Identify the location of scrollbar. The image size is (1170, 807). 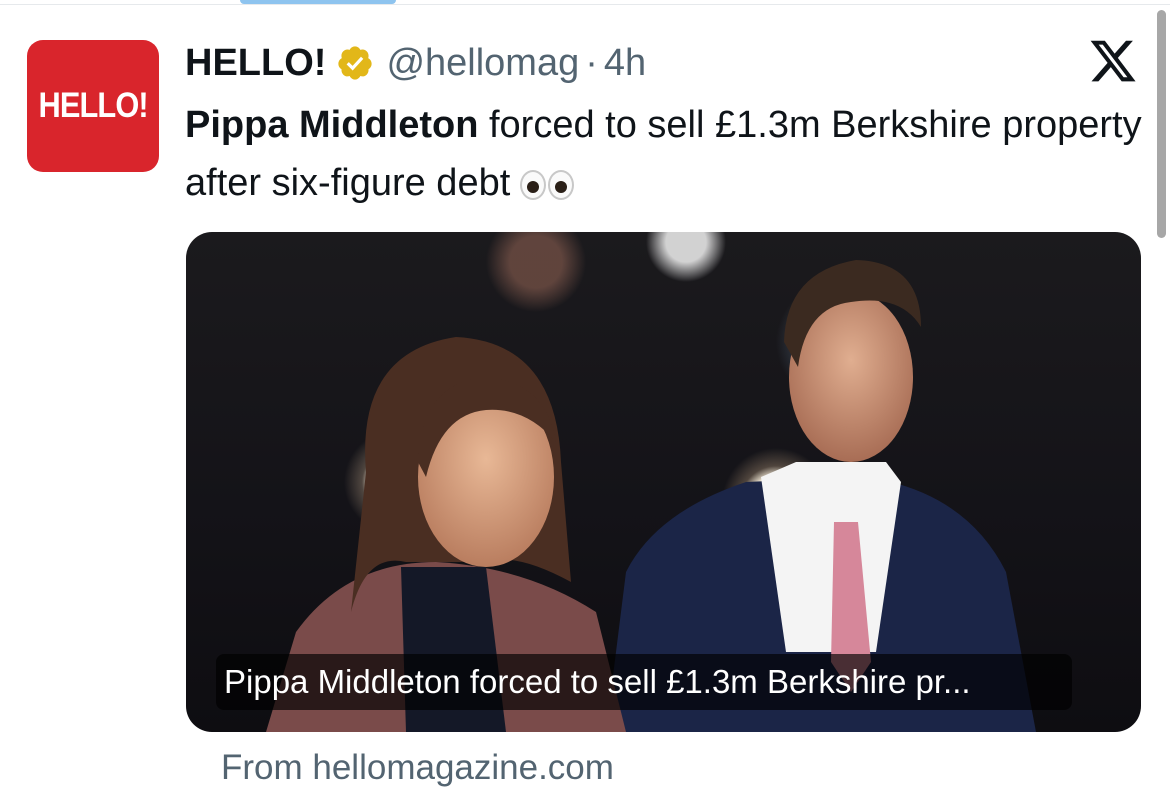
(1161, 124).